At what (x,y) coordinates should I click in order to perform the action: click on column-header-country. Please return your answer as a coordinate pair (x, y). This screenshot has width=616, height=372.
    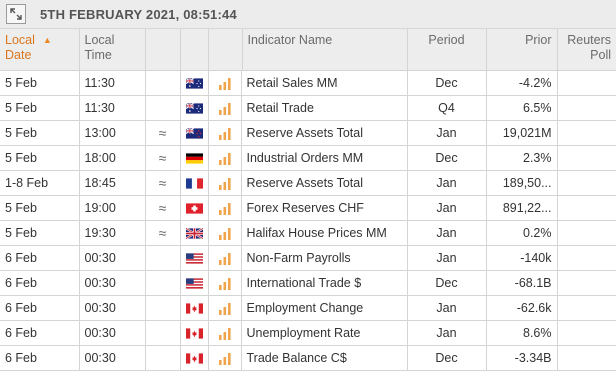
    Looking at the image, I should click on (194, 50).